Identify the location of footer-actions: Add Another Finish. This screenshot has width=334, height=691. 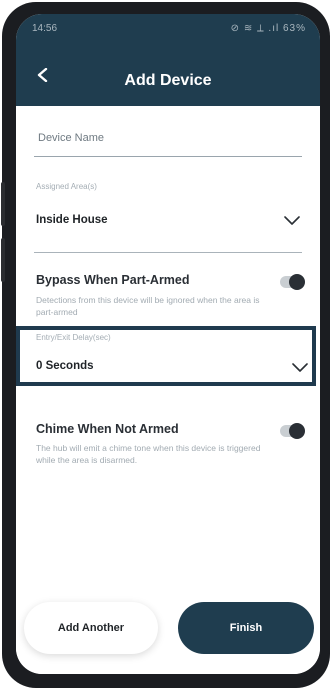
(168, 629).